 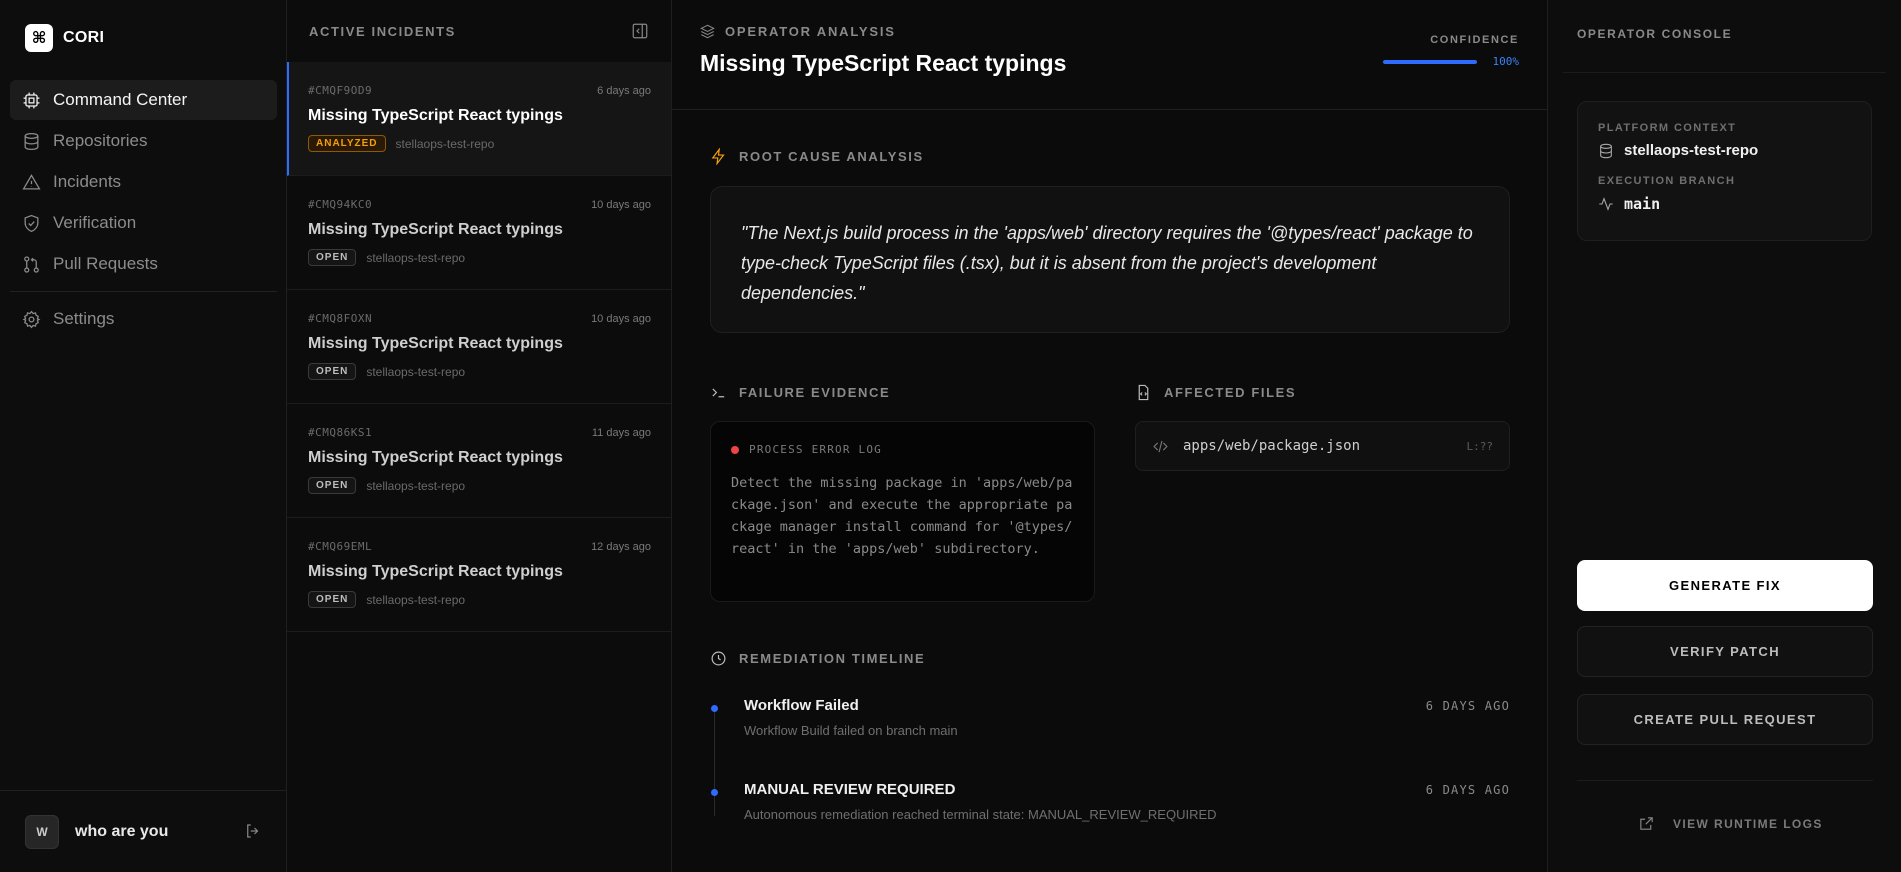 I want to click on confidence-value: 100%, so click(x=1506, y=61).